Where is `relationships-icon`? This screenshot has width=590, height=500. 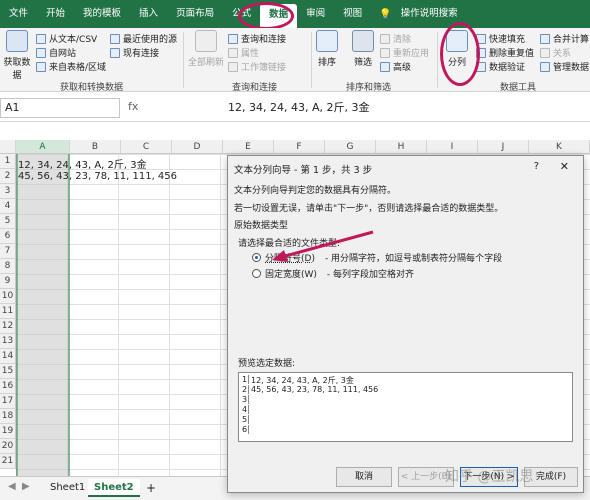 relationships-icon is located at coordinates (545, 52).